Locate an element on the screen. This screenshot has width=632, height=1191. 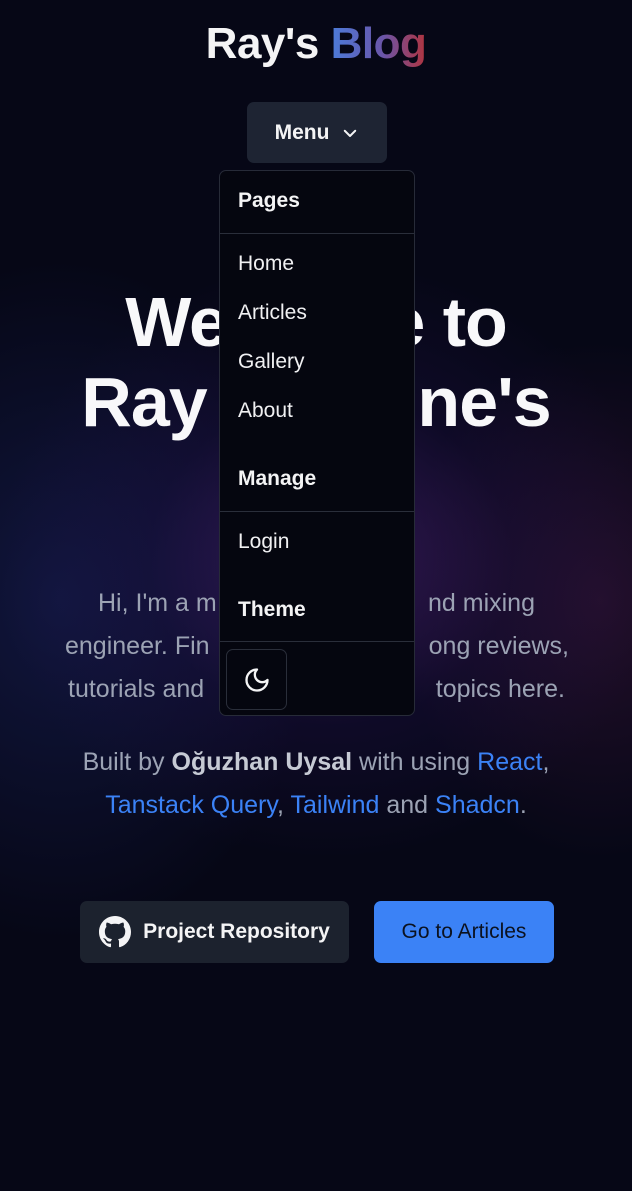
github-icon is located at coordinates (115, 932).